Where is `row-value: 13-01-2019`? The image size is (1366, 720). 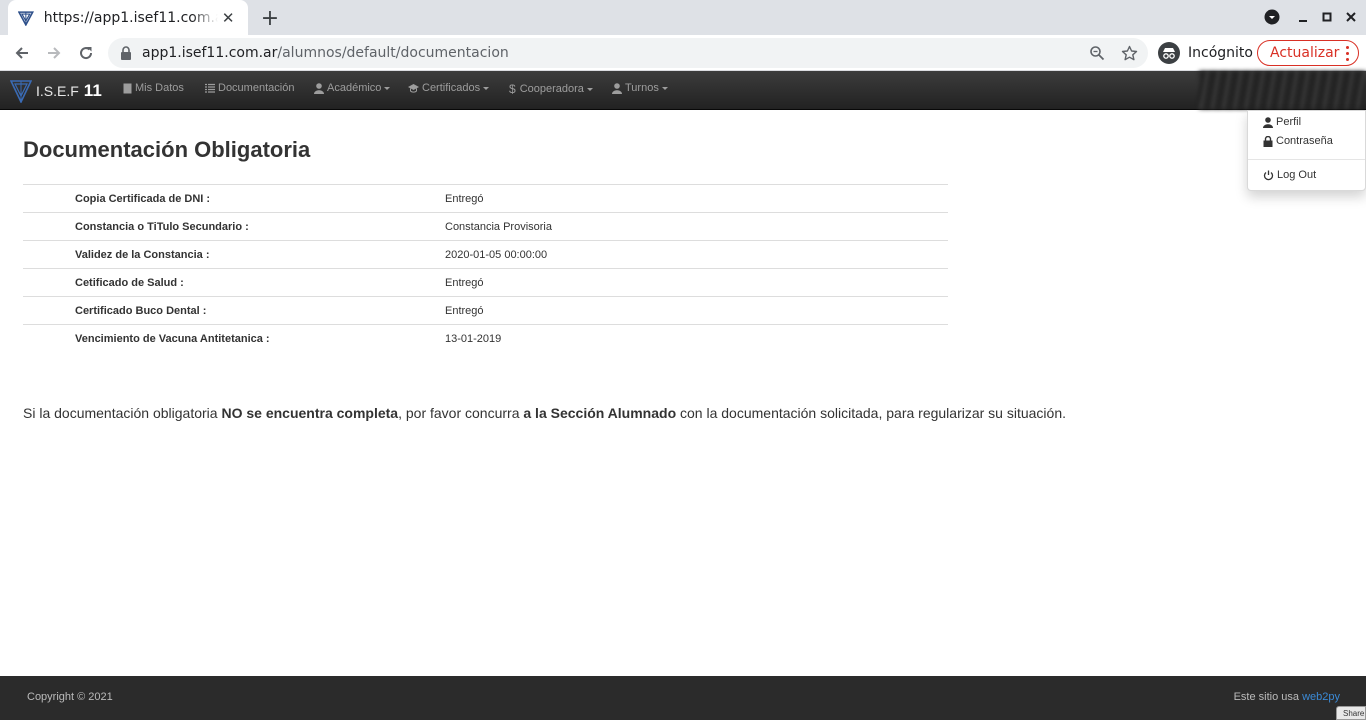 row-value: 13-01-2019 is located at coordinates (473, 339).